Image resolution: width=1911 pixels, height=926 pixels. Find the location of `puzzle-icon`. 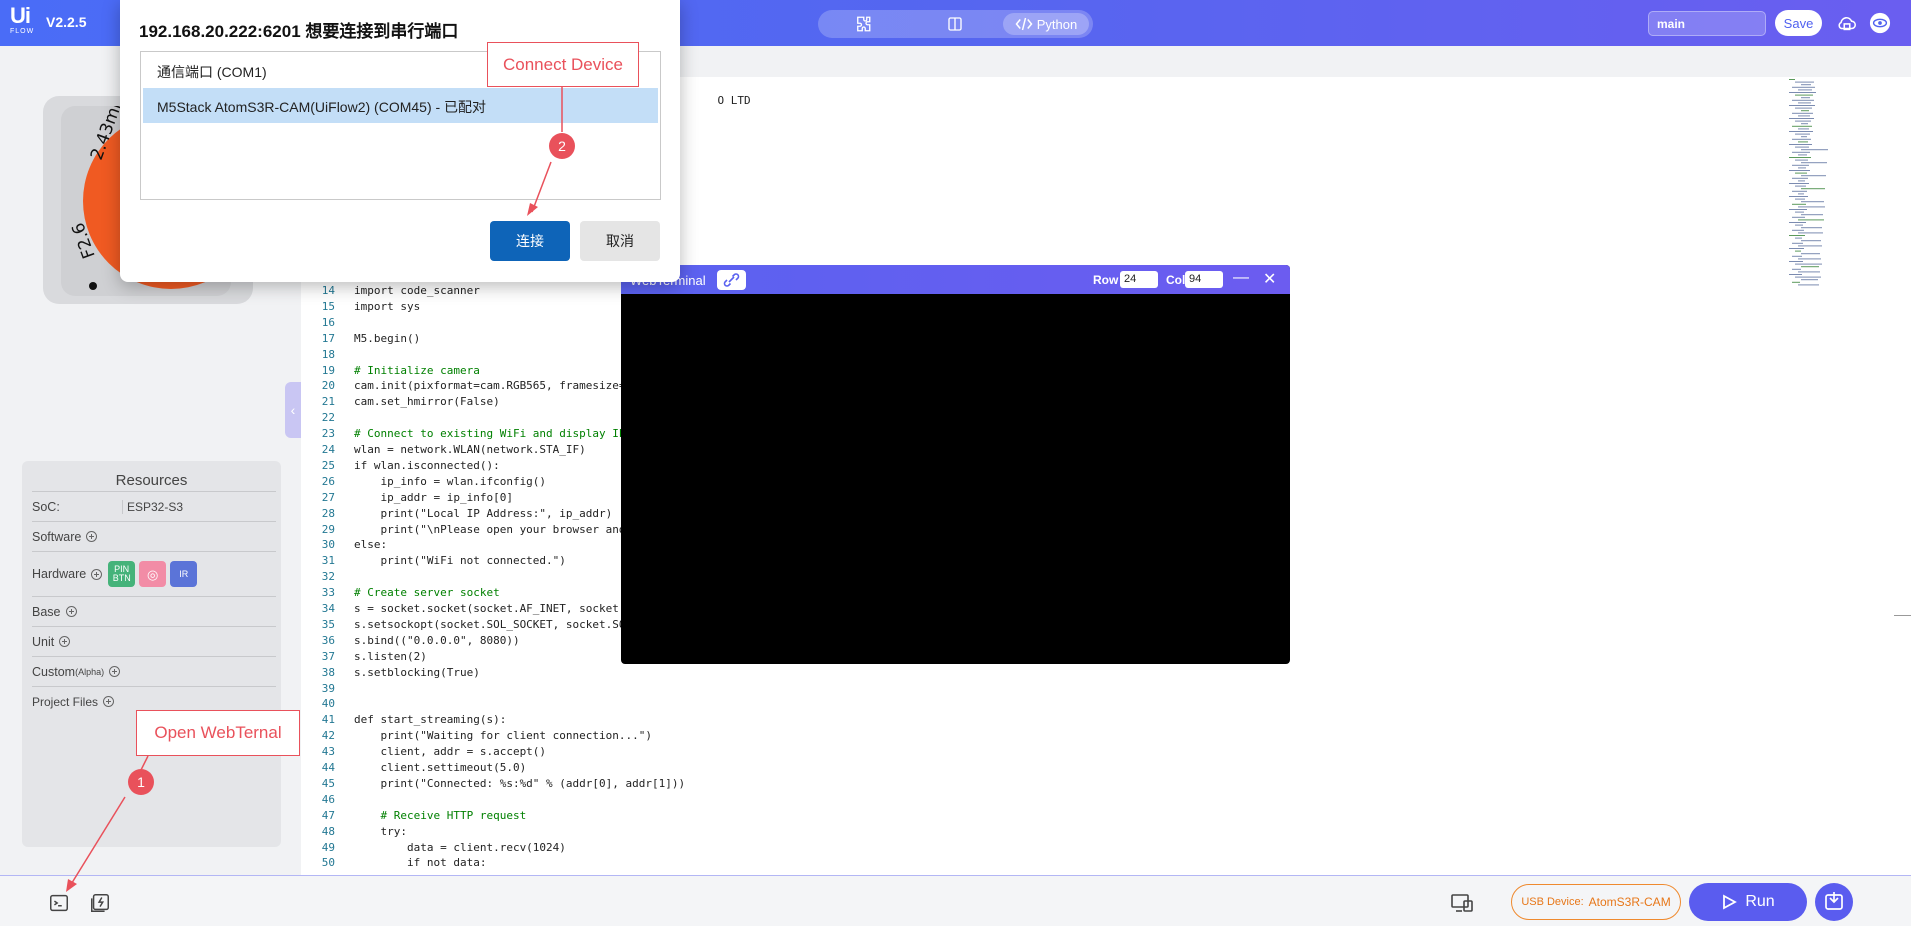

puzzle-icon is located at coordinates (864, 24).